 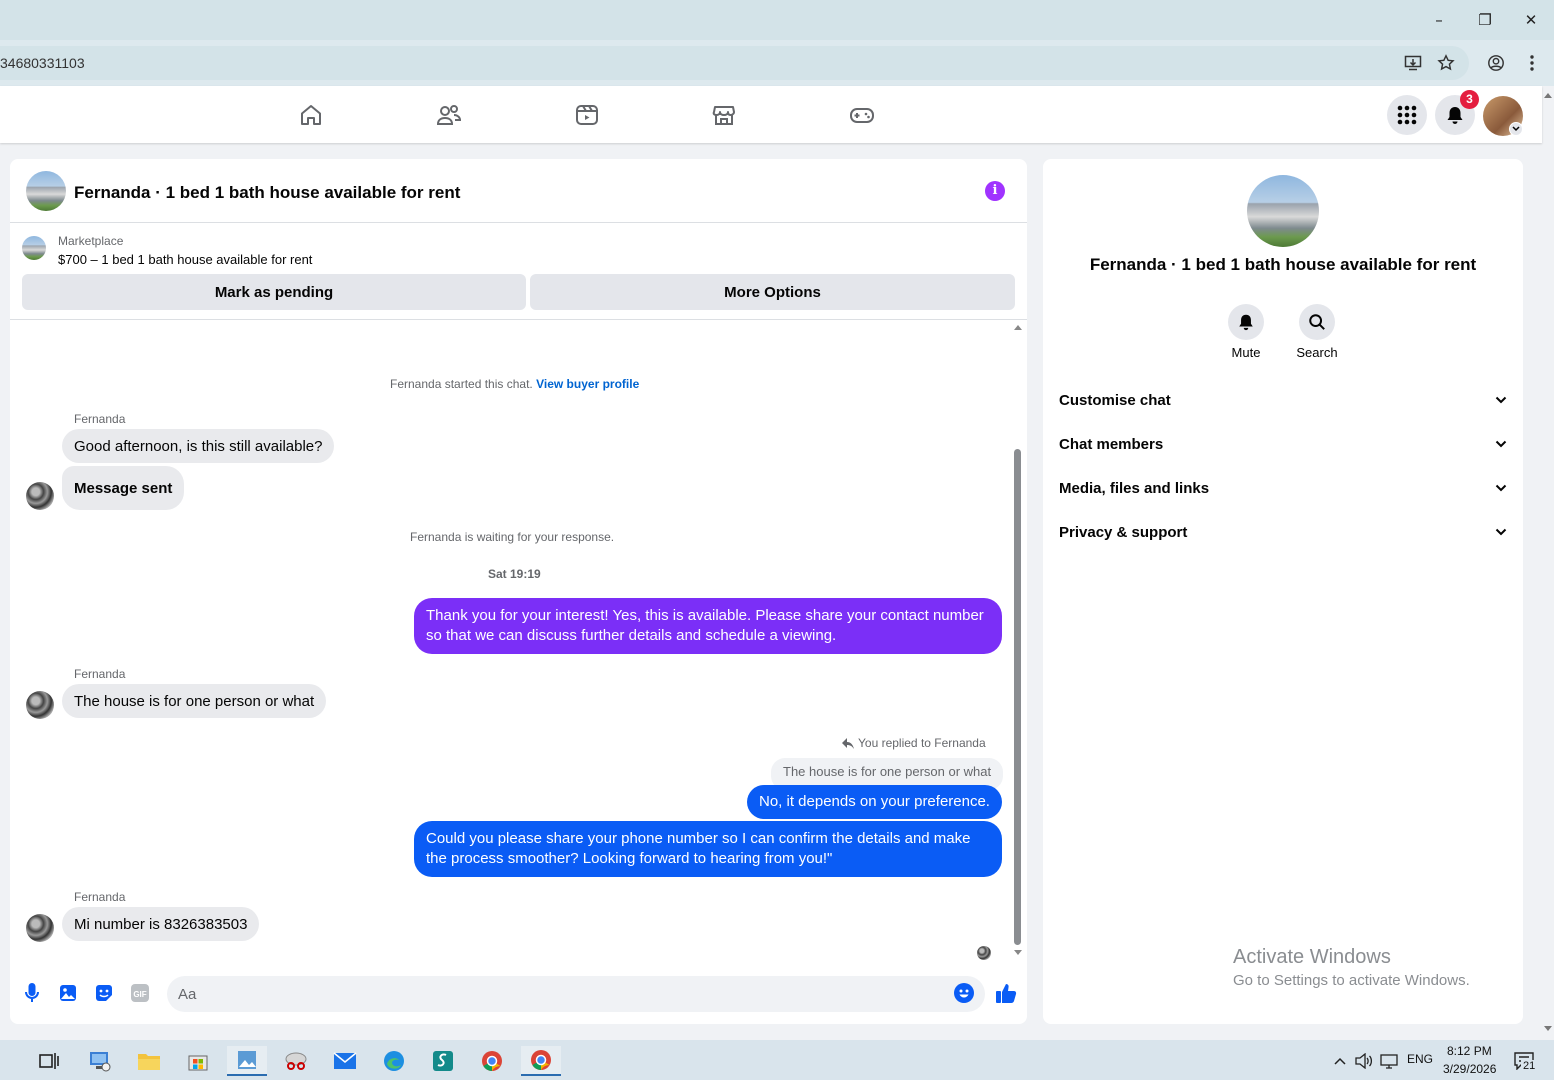 I want to click on section-label: Privacy & support, so click(x=1123, y=532).